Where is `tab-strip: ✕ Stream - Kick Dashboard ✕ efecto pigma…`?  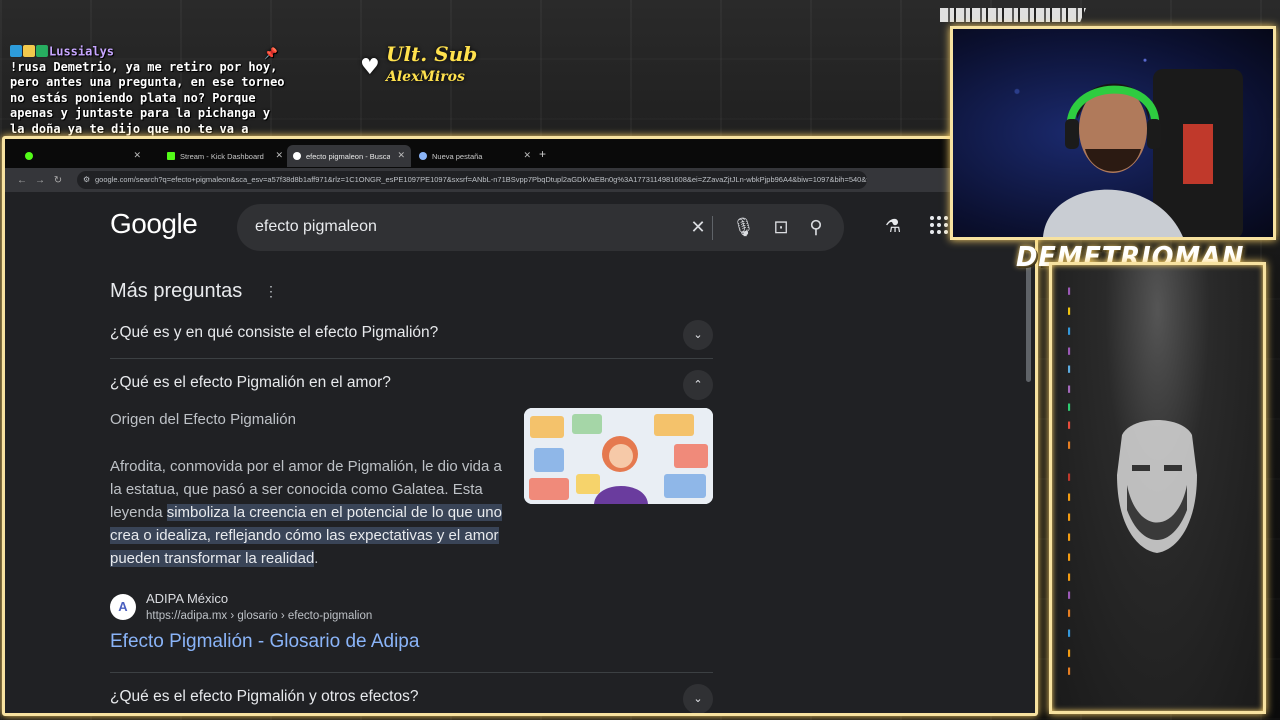
tab-strip: ✕ Stream - Kick Dashboard ✕ efecto pigma… is located at coordinates (520, 153).